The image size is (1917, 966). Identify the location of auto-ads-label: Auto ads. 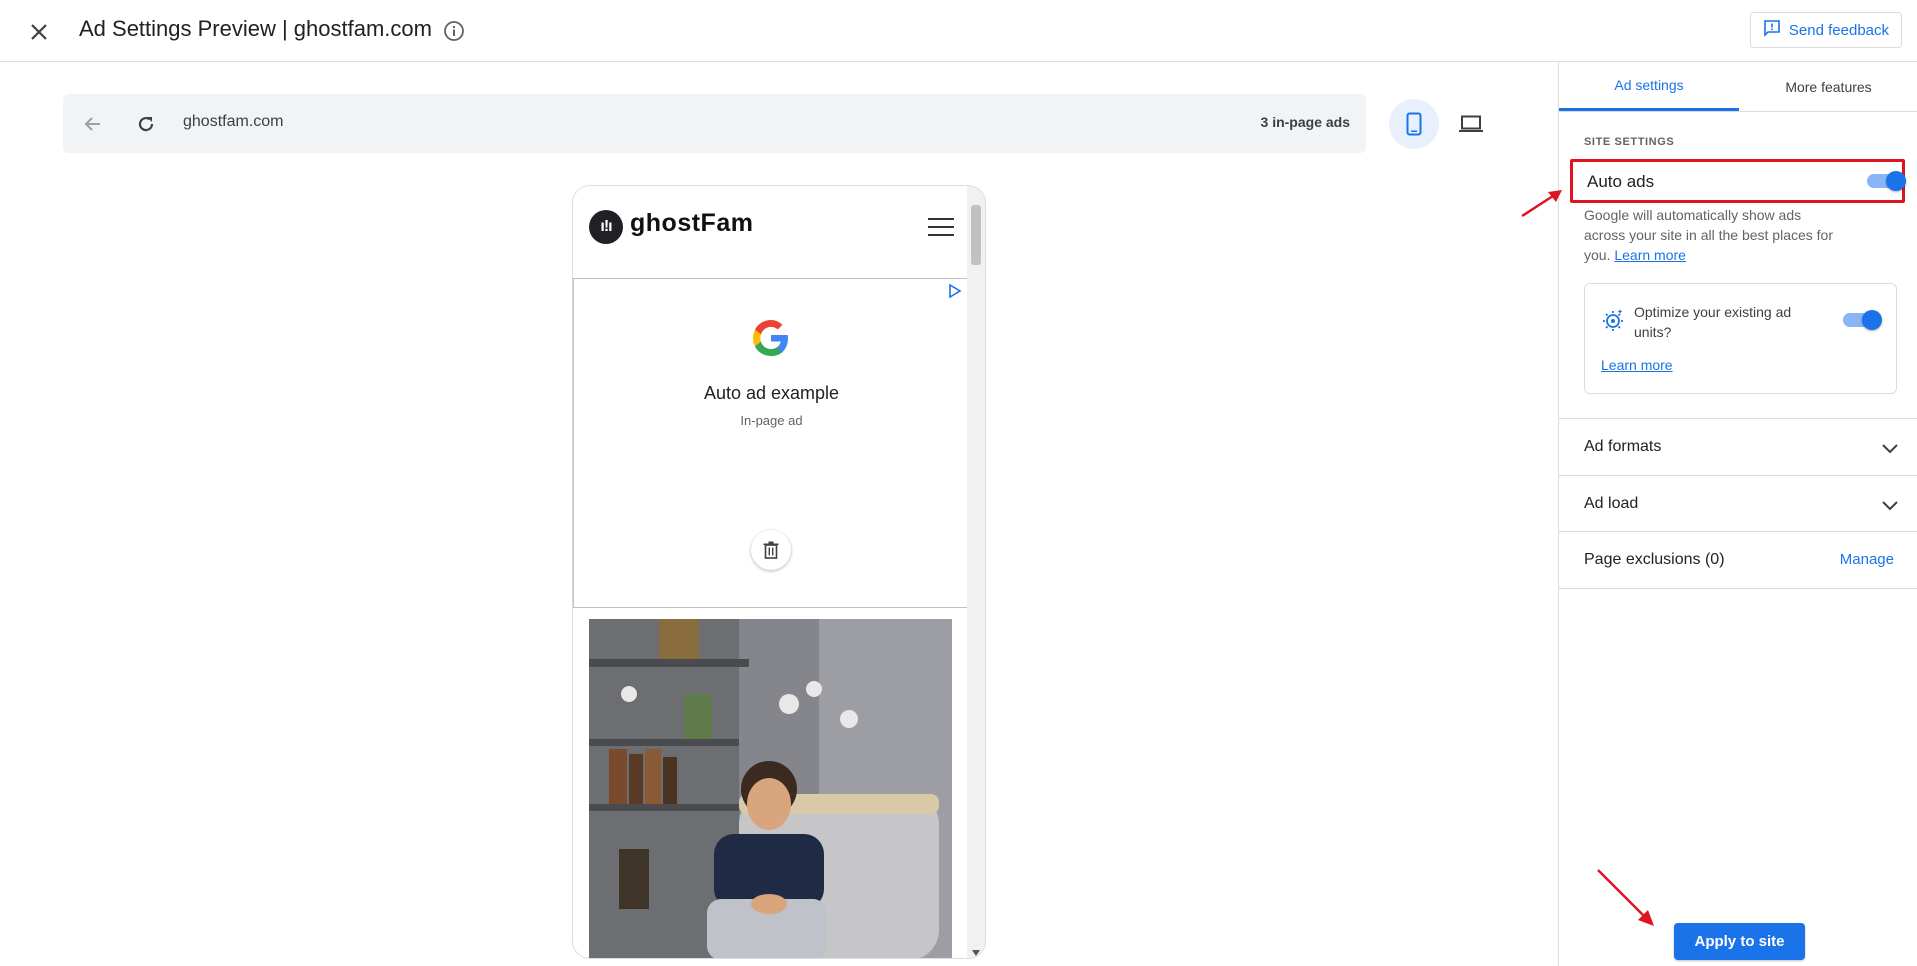
(1621, 181).